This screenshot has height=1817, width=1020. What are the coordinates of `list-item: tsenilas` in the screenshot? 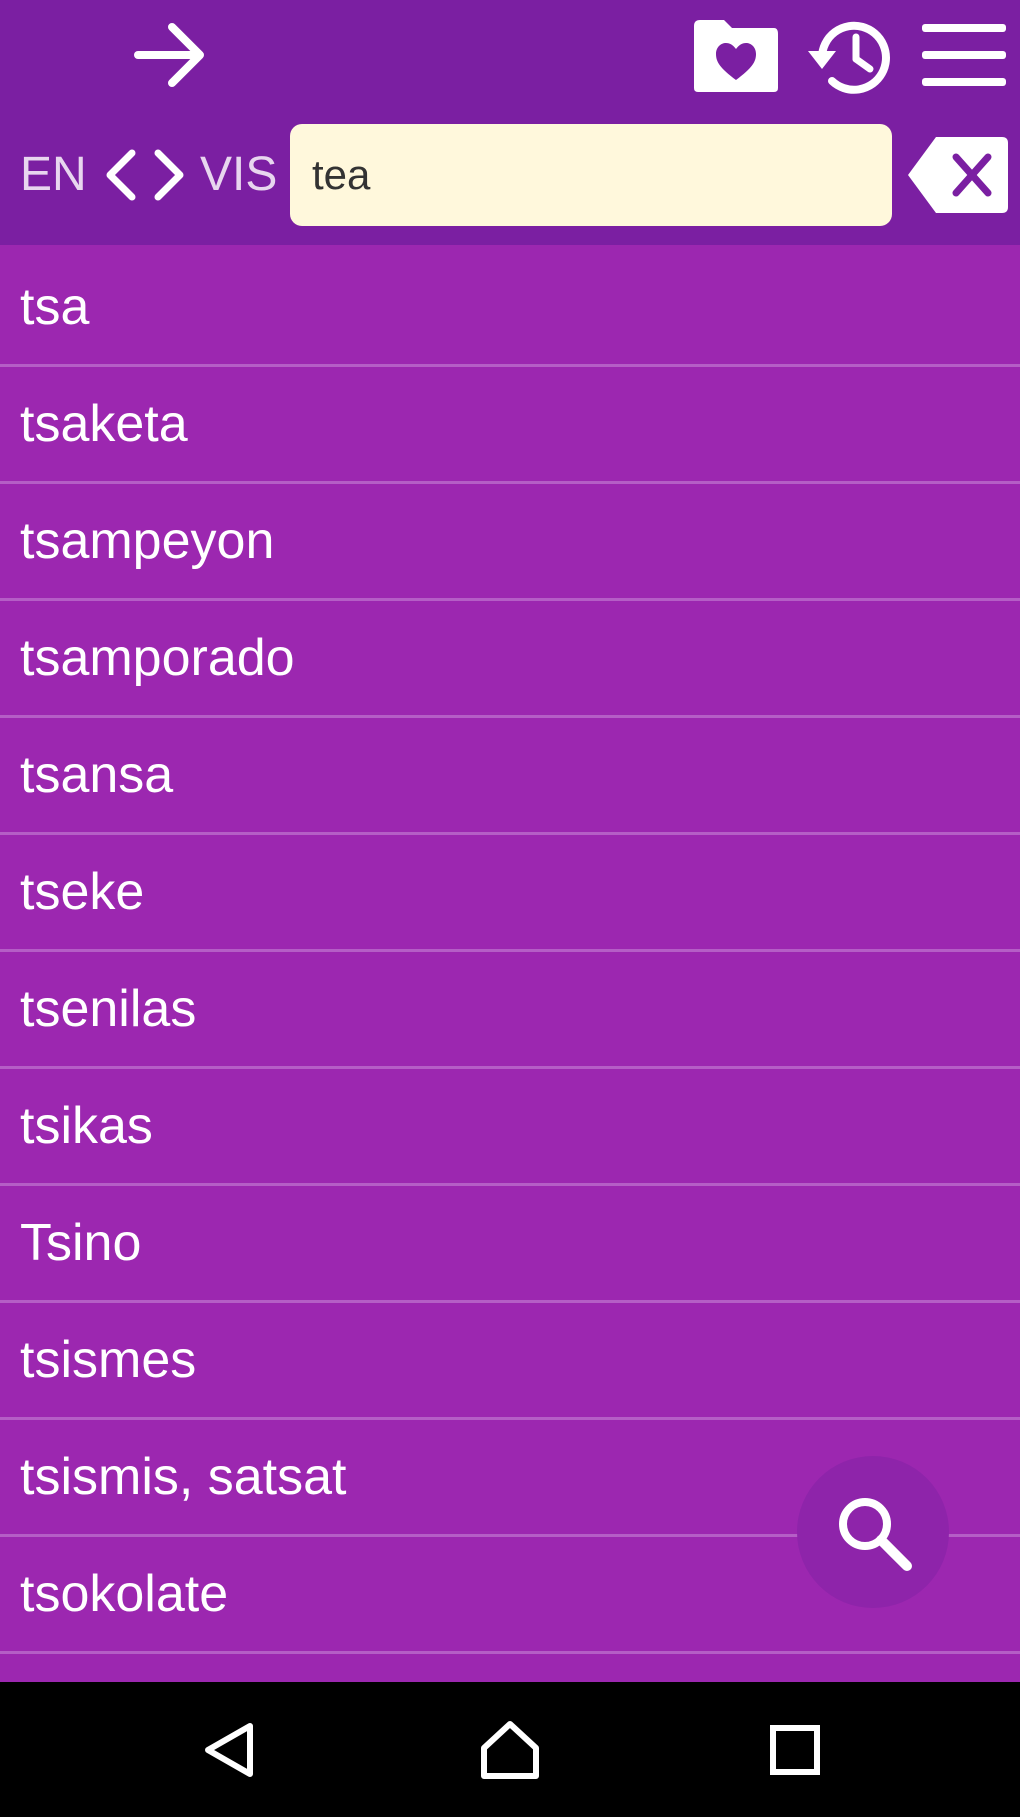 It's located at (510, 1010).